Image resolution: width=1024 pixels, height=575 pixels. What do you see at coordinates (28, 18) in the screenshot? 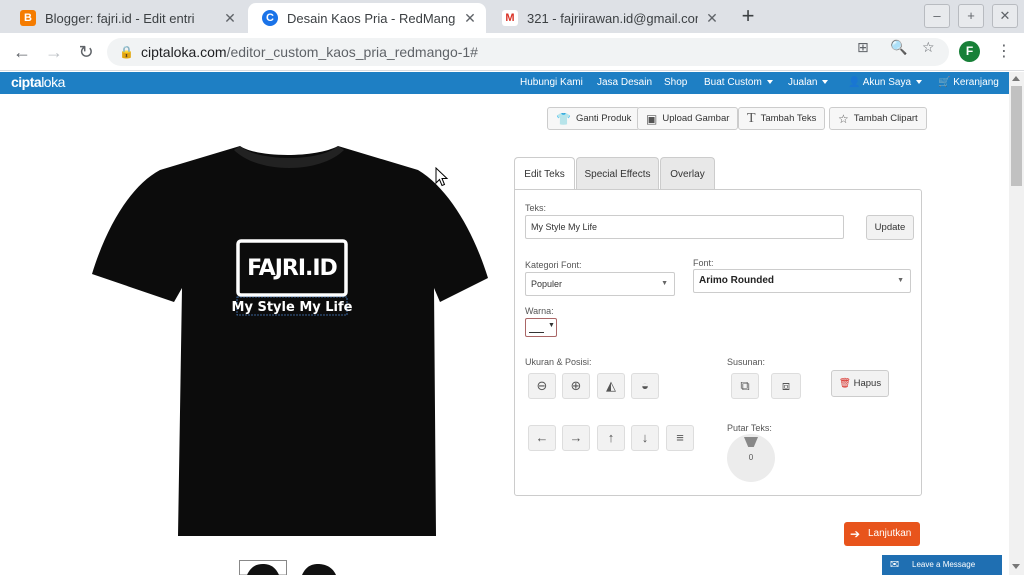
I see `blogger-favicon-icon: B` at bounding box center [28, 18].